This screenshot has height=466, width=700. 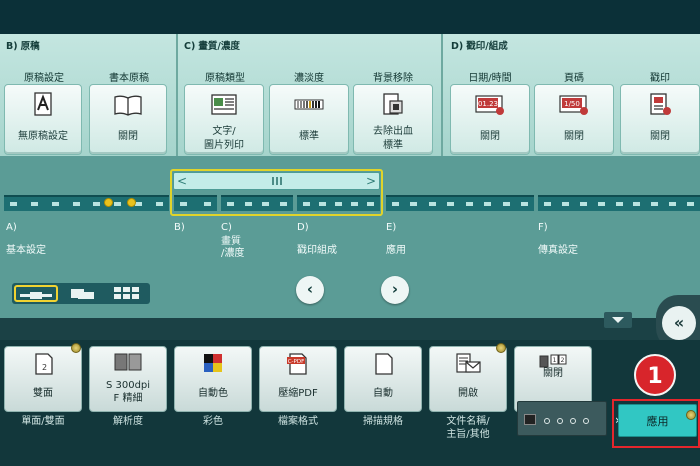 What do you see at coordinates (395, 290) in the screenshot?
I see `next-button: ›` at bounding box center [395, 290].